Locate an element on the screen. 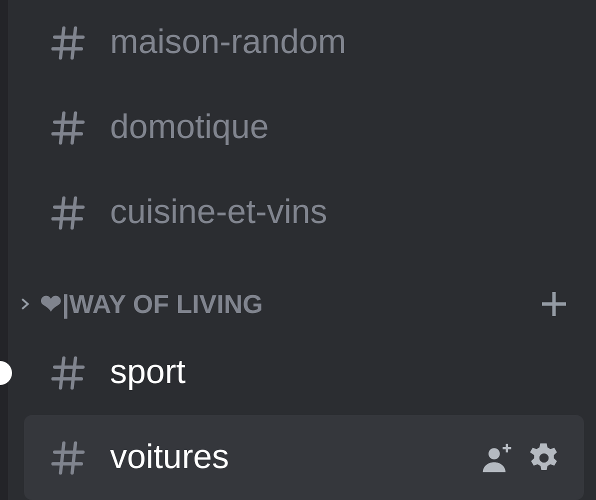  channel-name: voitures is located at coordinates (170, 457).